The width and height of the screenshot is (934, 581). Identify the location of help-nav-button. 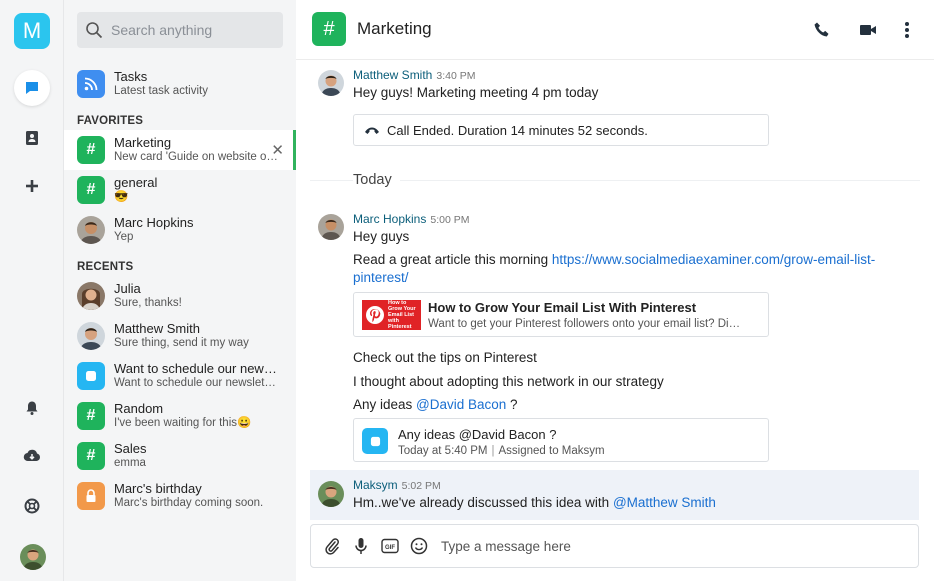
(32, 506).